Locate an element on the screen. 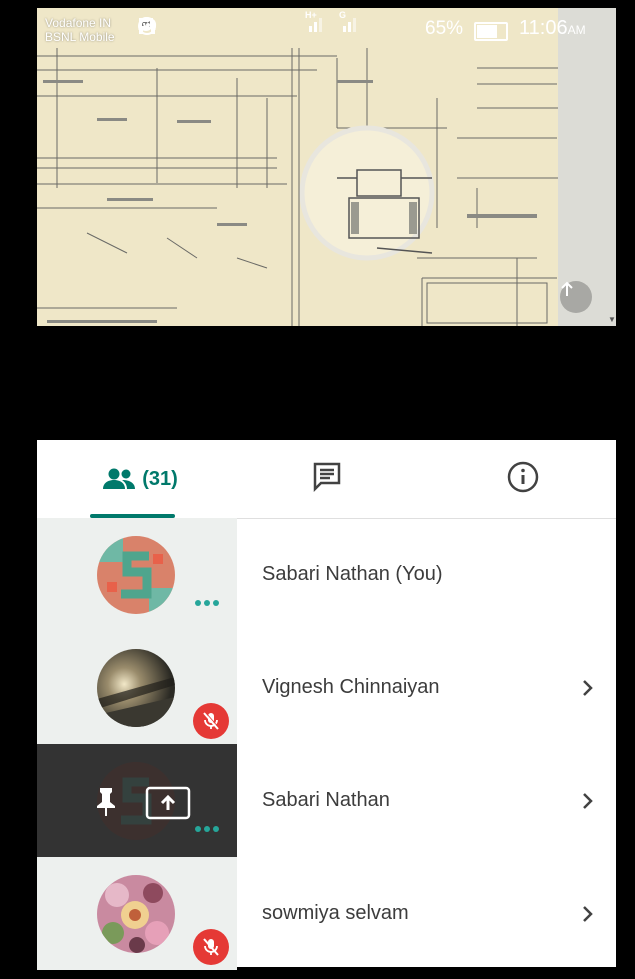 The width and height of the screenshot is (635, 979). people-count: (31) is located at coordinates (160, 478).